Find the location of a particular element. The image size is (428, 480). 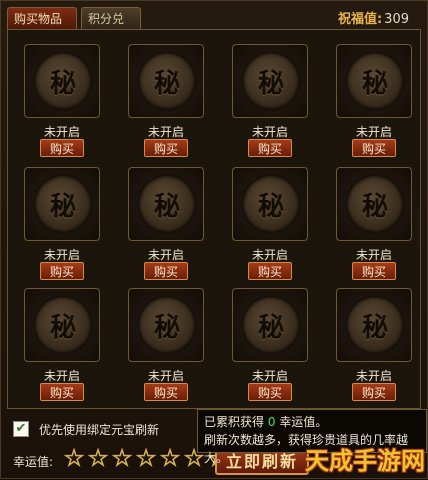

blessing-value: 祝福值: 309 is located at coordinates (373, 17).